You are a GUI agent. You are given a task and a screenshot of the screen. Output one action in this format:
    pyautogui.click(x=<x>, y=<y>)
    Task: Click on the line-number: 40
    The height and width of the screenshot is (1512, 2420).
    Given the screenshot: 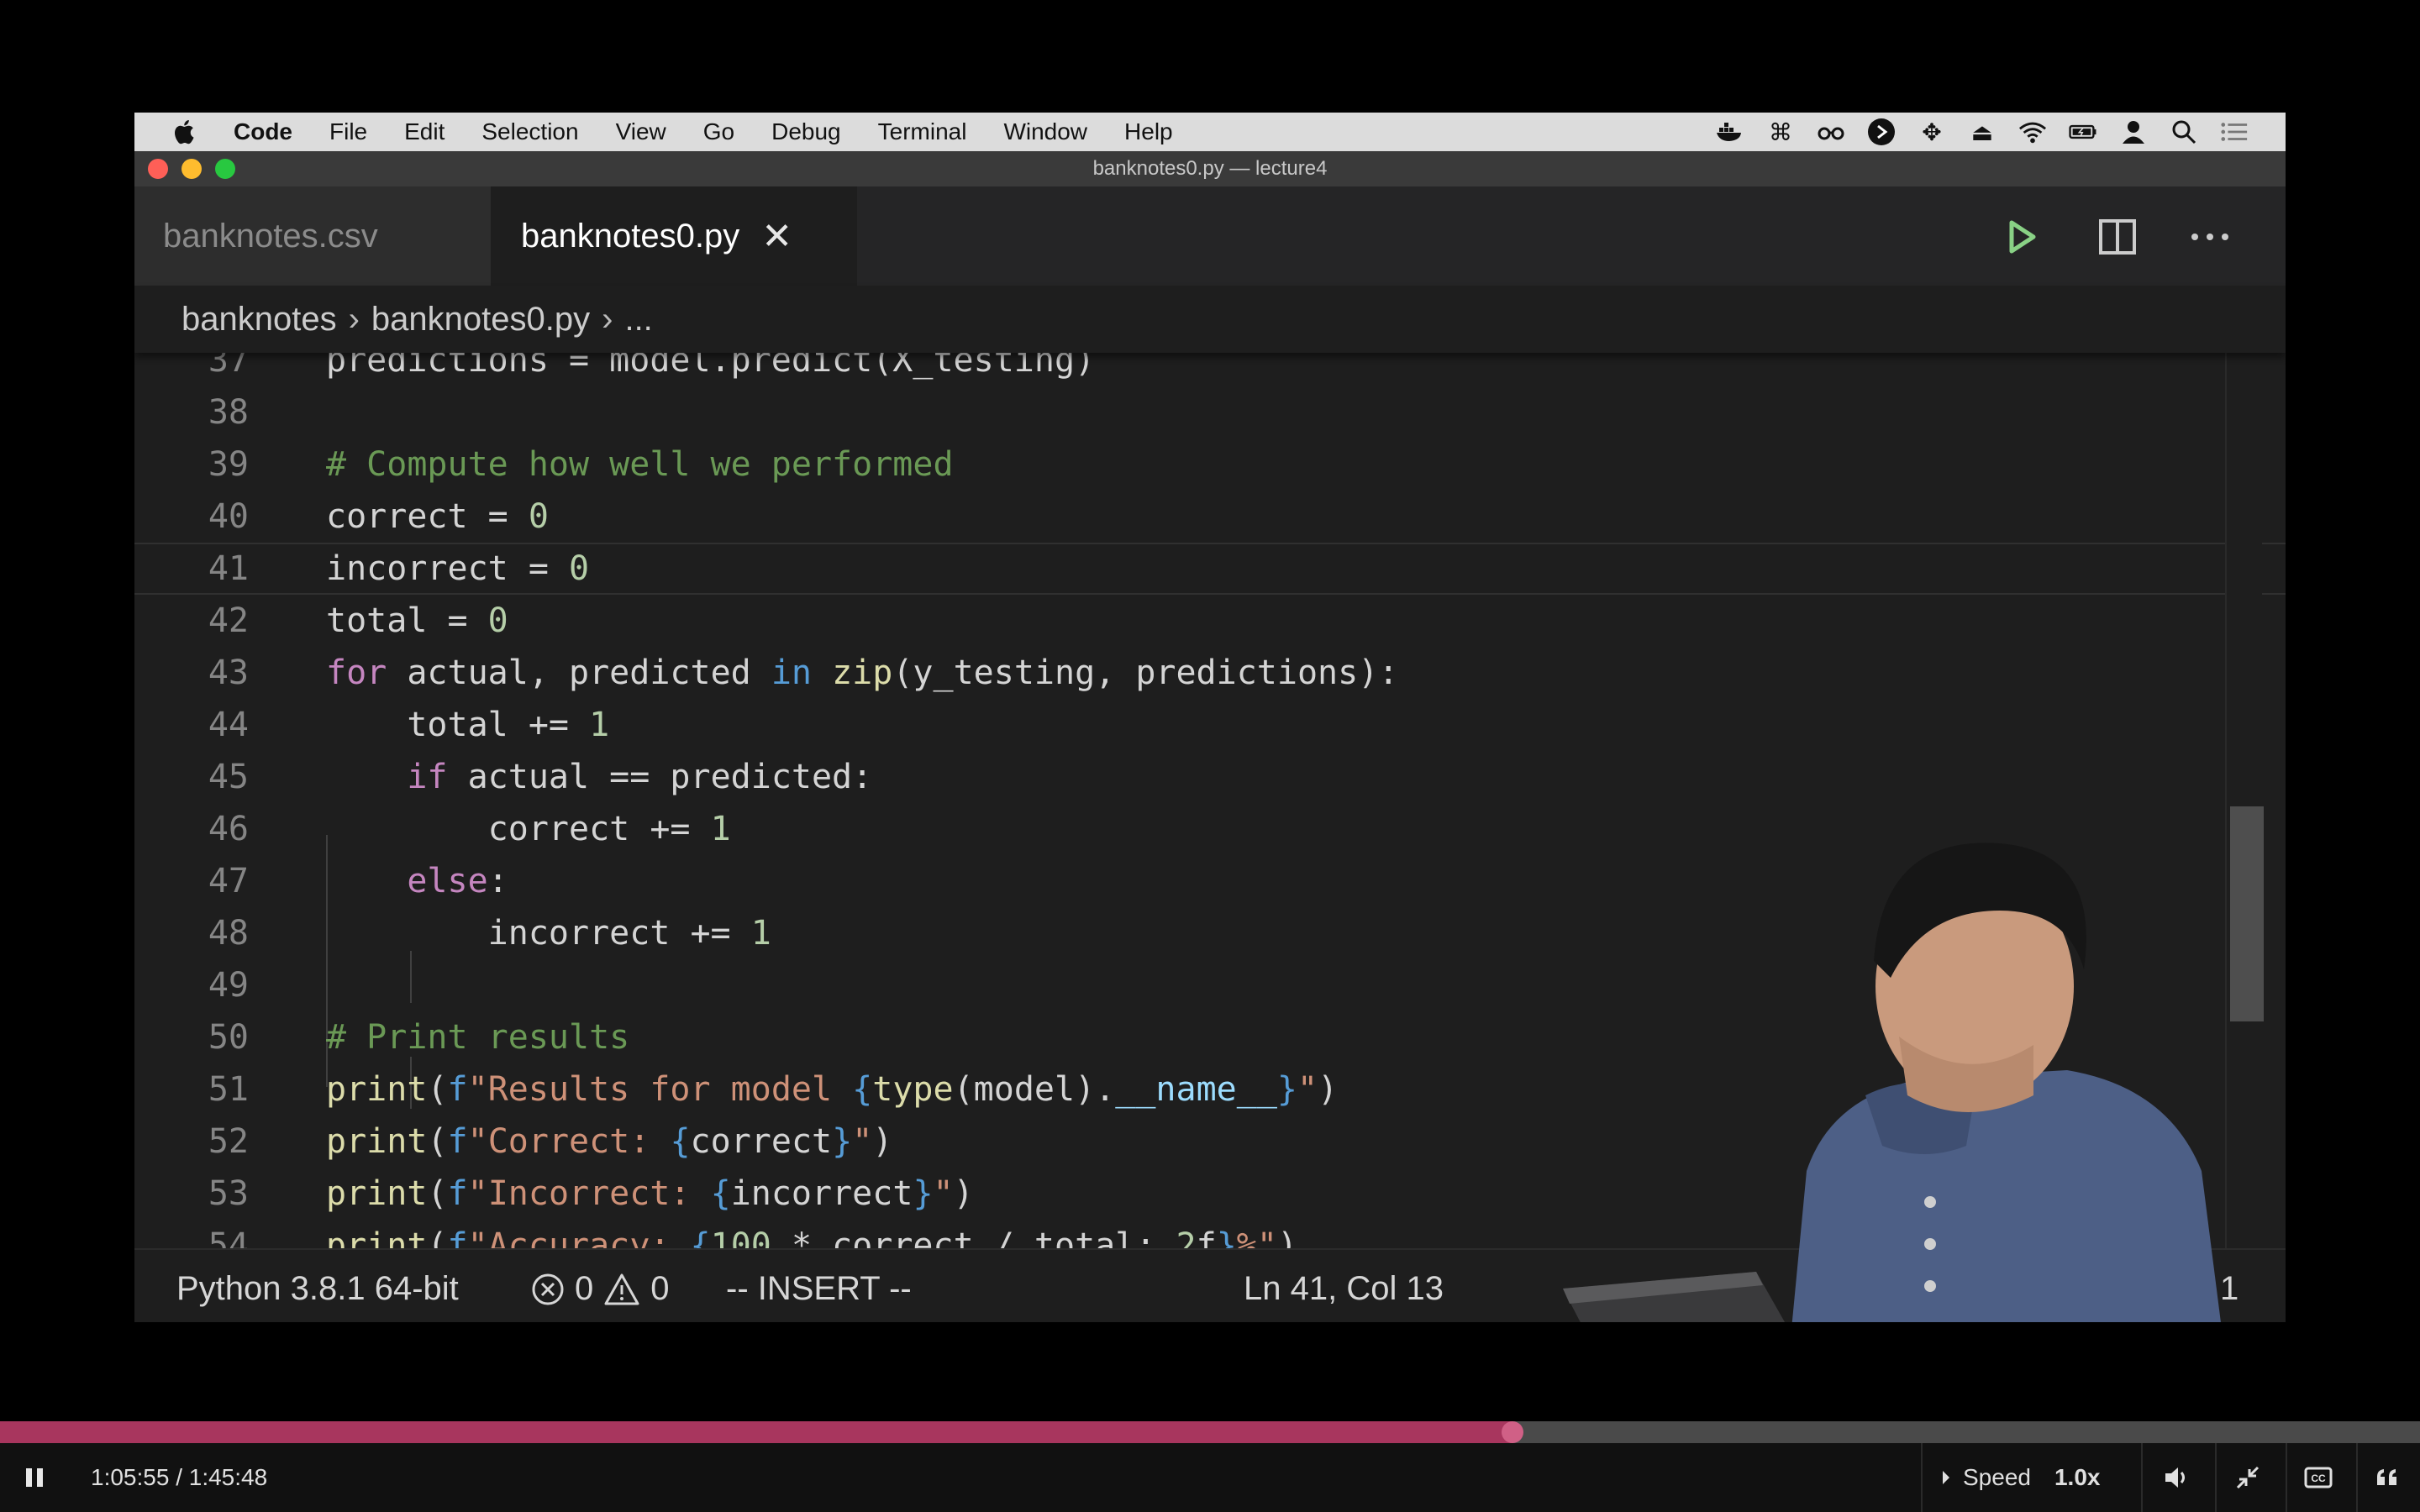 What is the action you would take?
    pyautogui.click(x=228, y=516)
    